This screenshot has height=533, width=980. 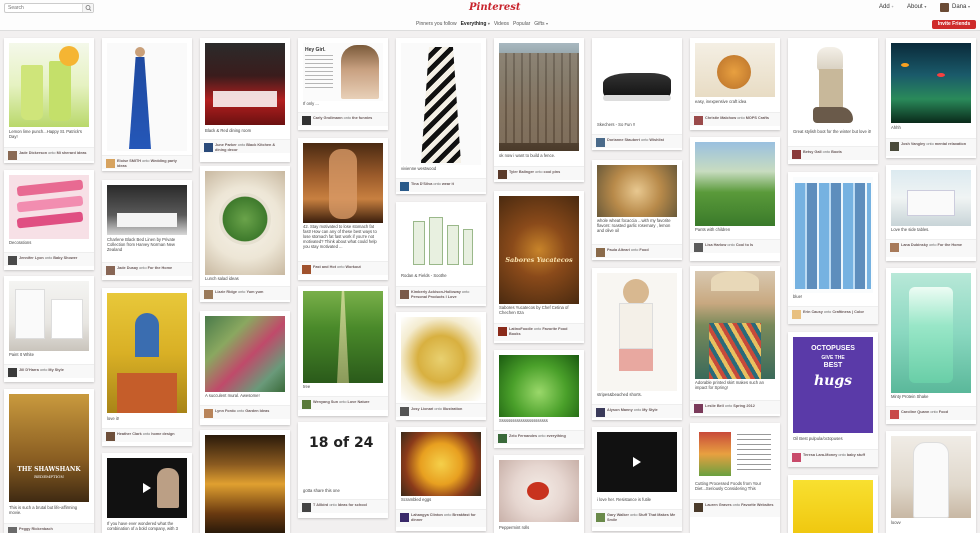 I want to click on pinner-name: Leslie Bell, so click(x=714, y=406).